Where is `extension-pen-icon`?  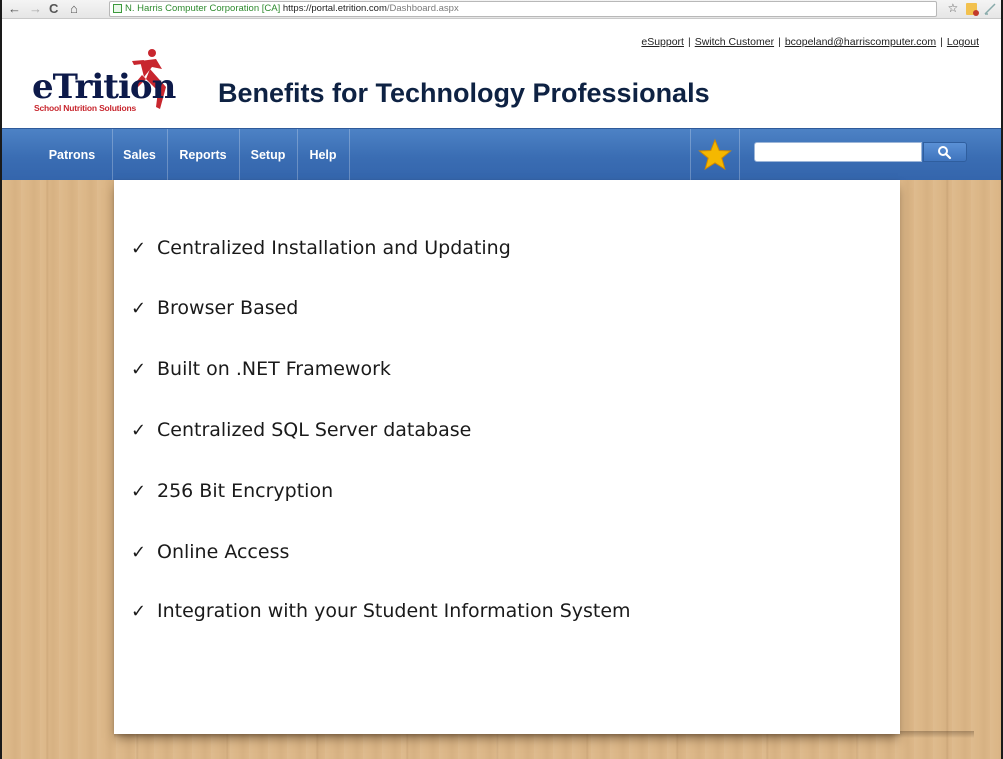
extension-pen-icon is located at coordinates (990, 9).